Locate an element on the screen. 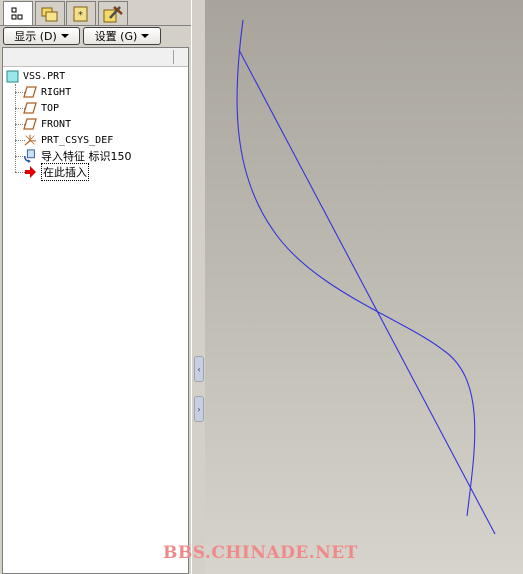 The image size is (523, 574). tree-column-header is located at coordinates (95, 57).